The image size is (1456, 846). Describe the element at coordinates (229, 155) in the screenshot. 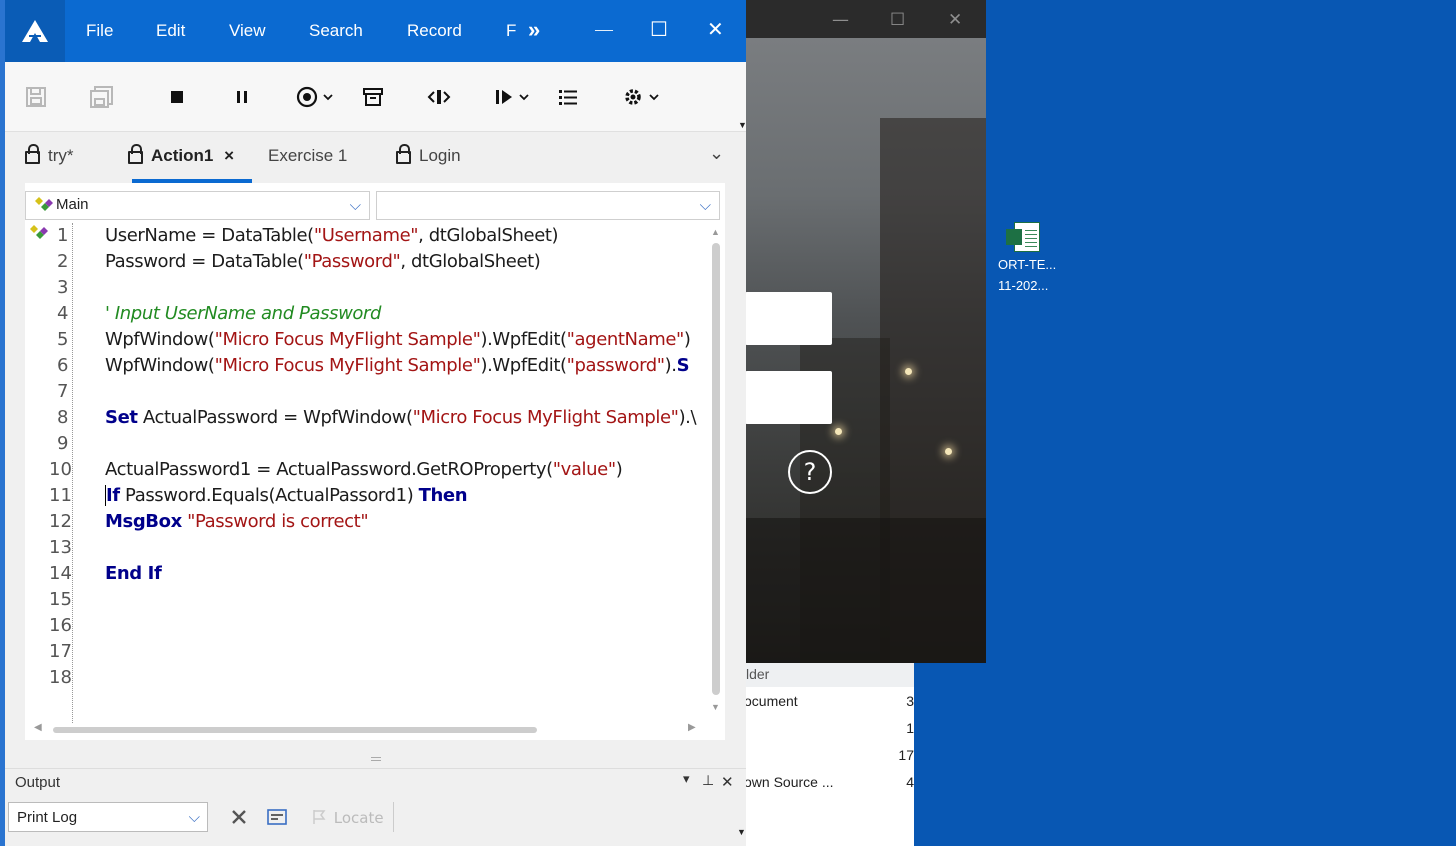

I see `tab-close-icon: ×` at that location.